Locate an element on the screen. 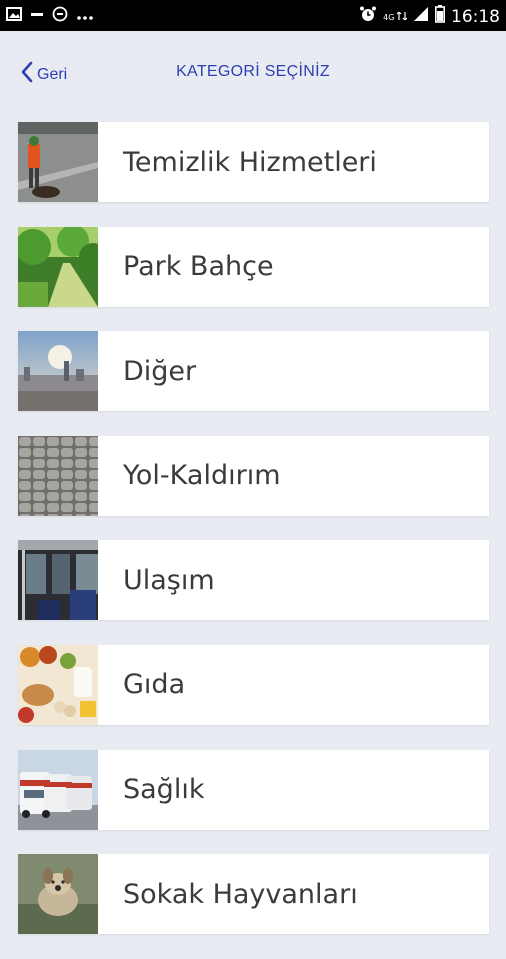  category-item-sokak-hayvanlari: Sokak Hayvanları is located at coordinates (253, 894).